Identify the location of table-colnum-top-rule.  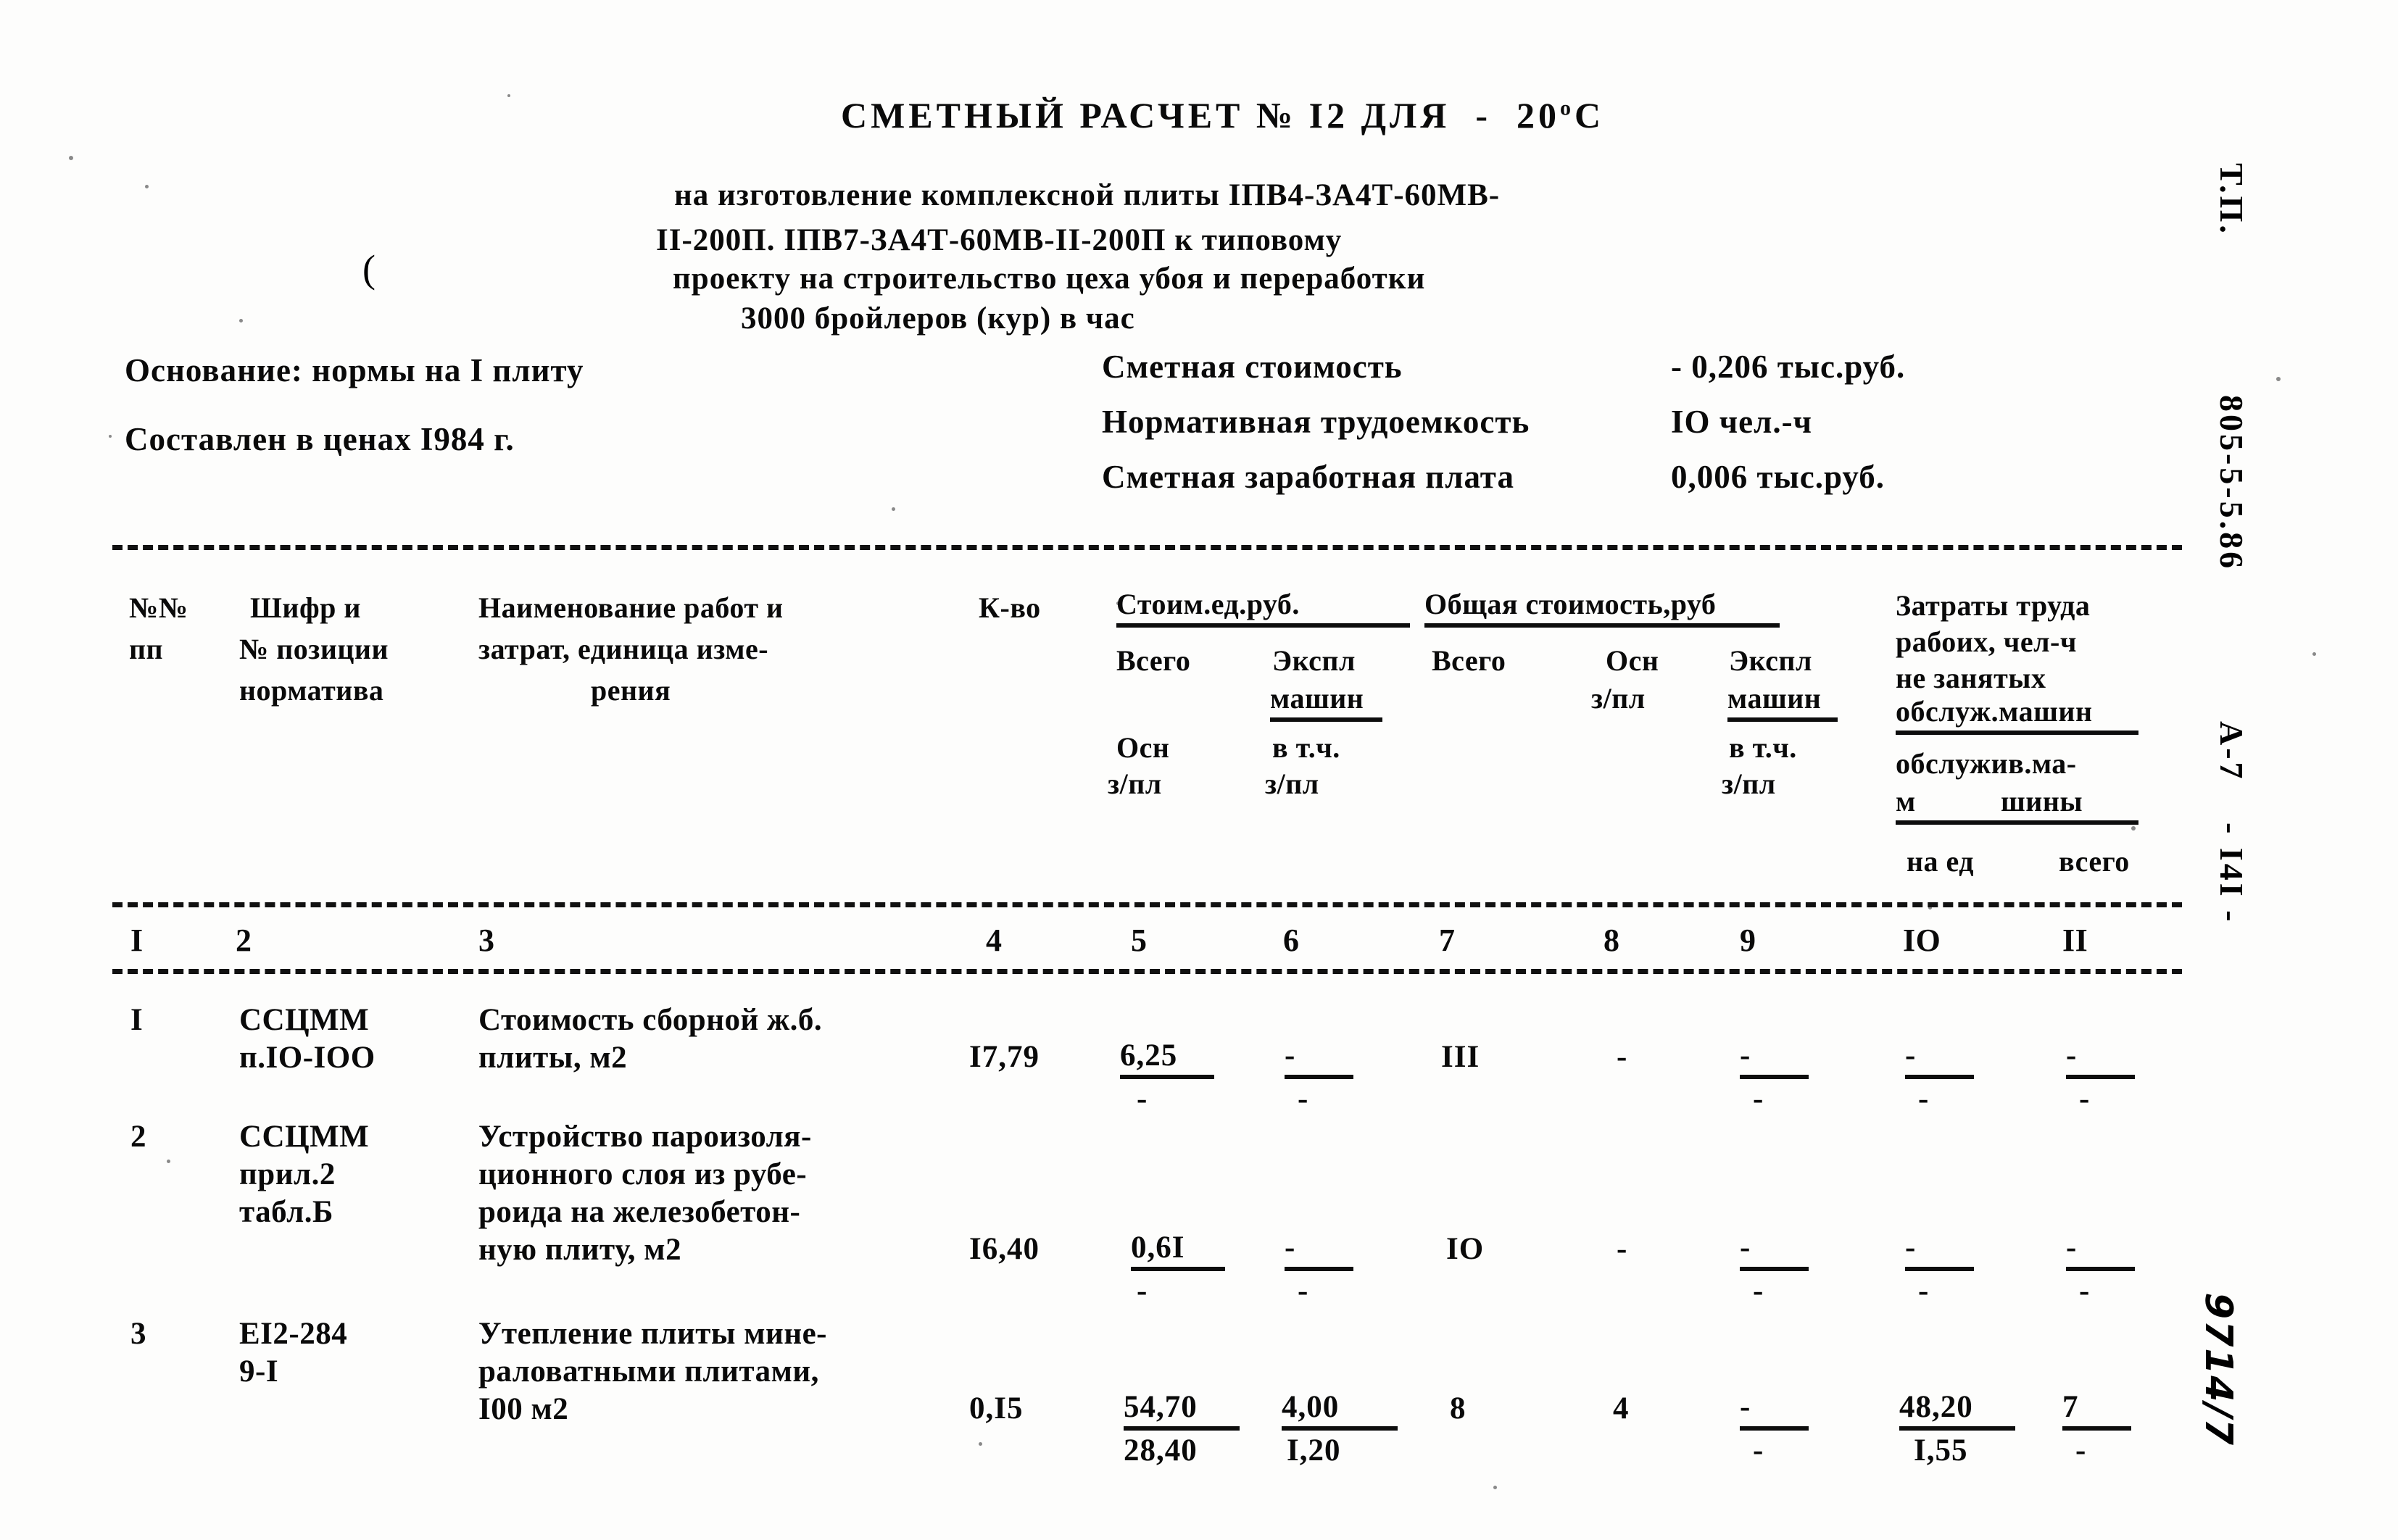
(1147, 904).